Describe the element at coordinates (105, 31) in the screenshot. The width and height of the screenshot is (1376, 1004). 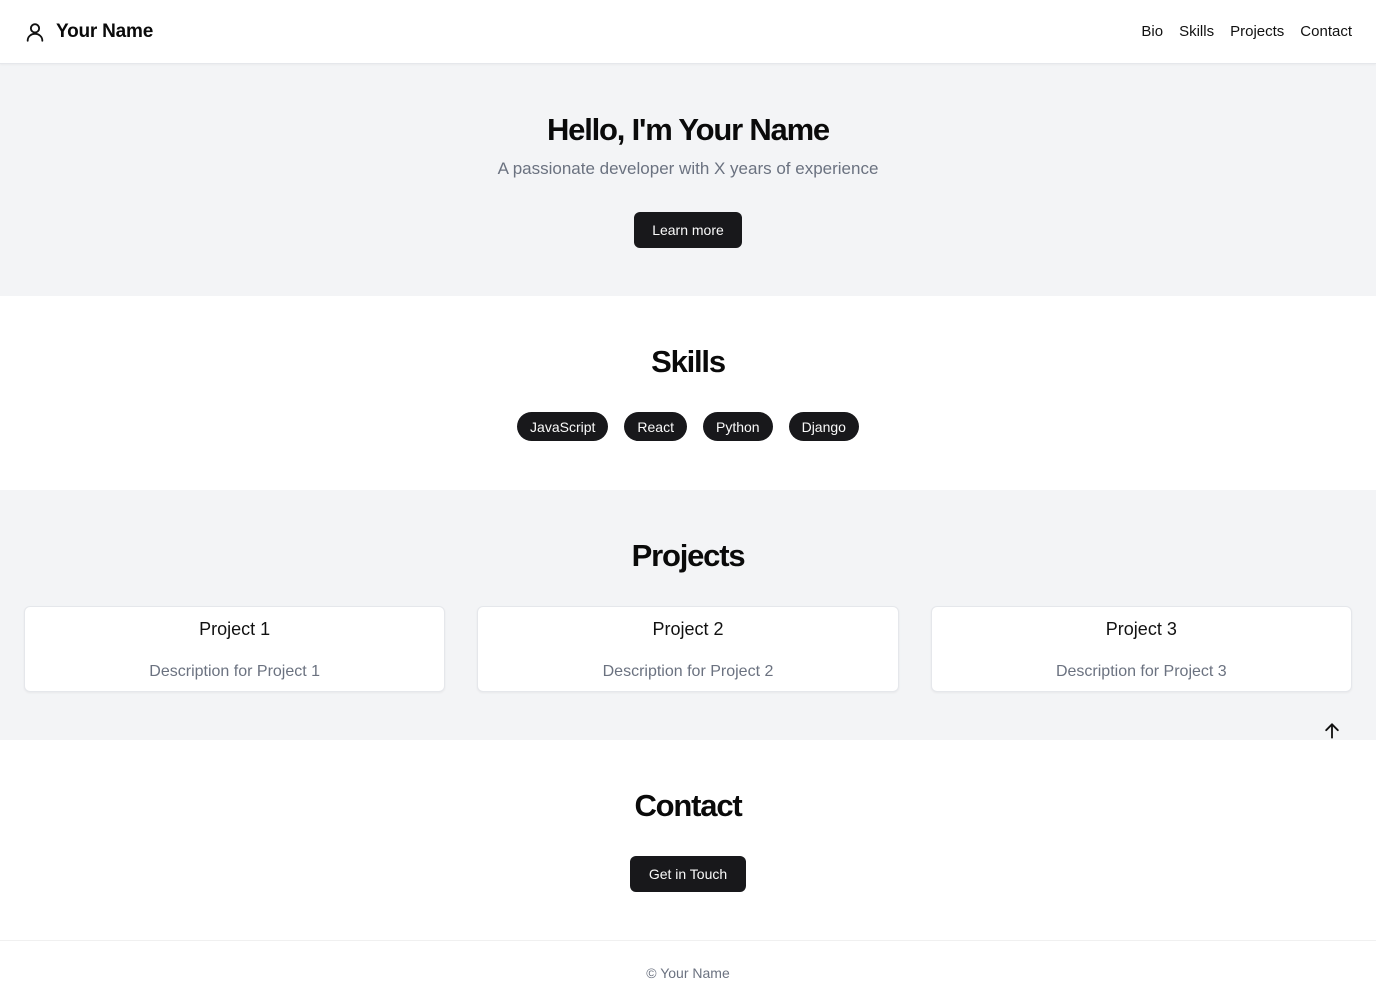
I see `brand-name: Your Name` at that location.